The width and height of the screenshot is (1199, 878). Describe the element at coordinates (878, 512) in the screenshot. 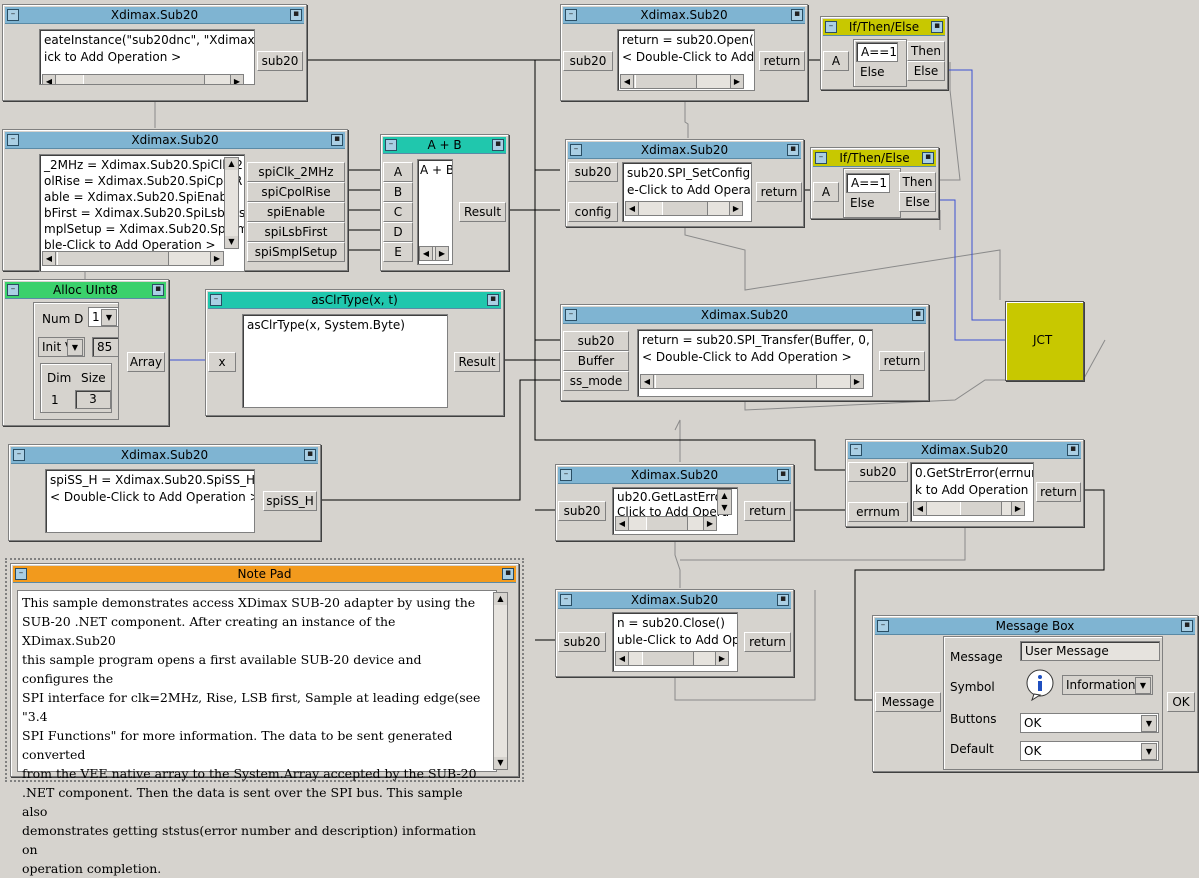

I see `input-pin-errnum: errnum` at that location.